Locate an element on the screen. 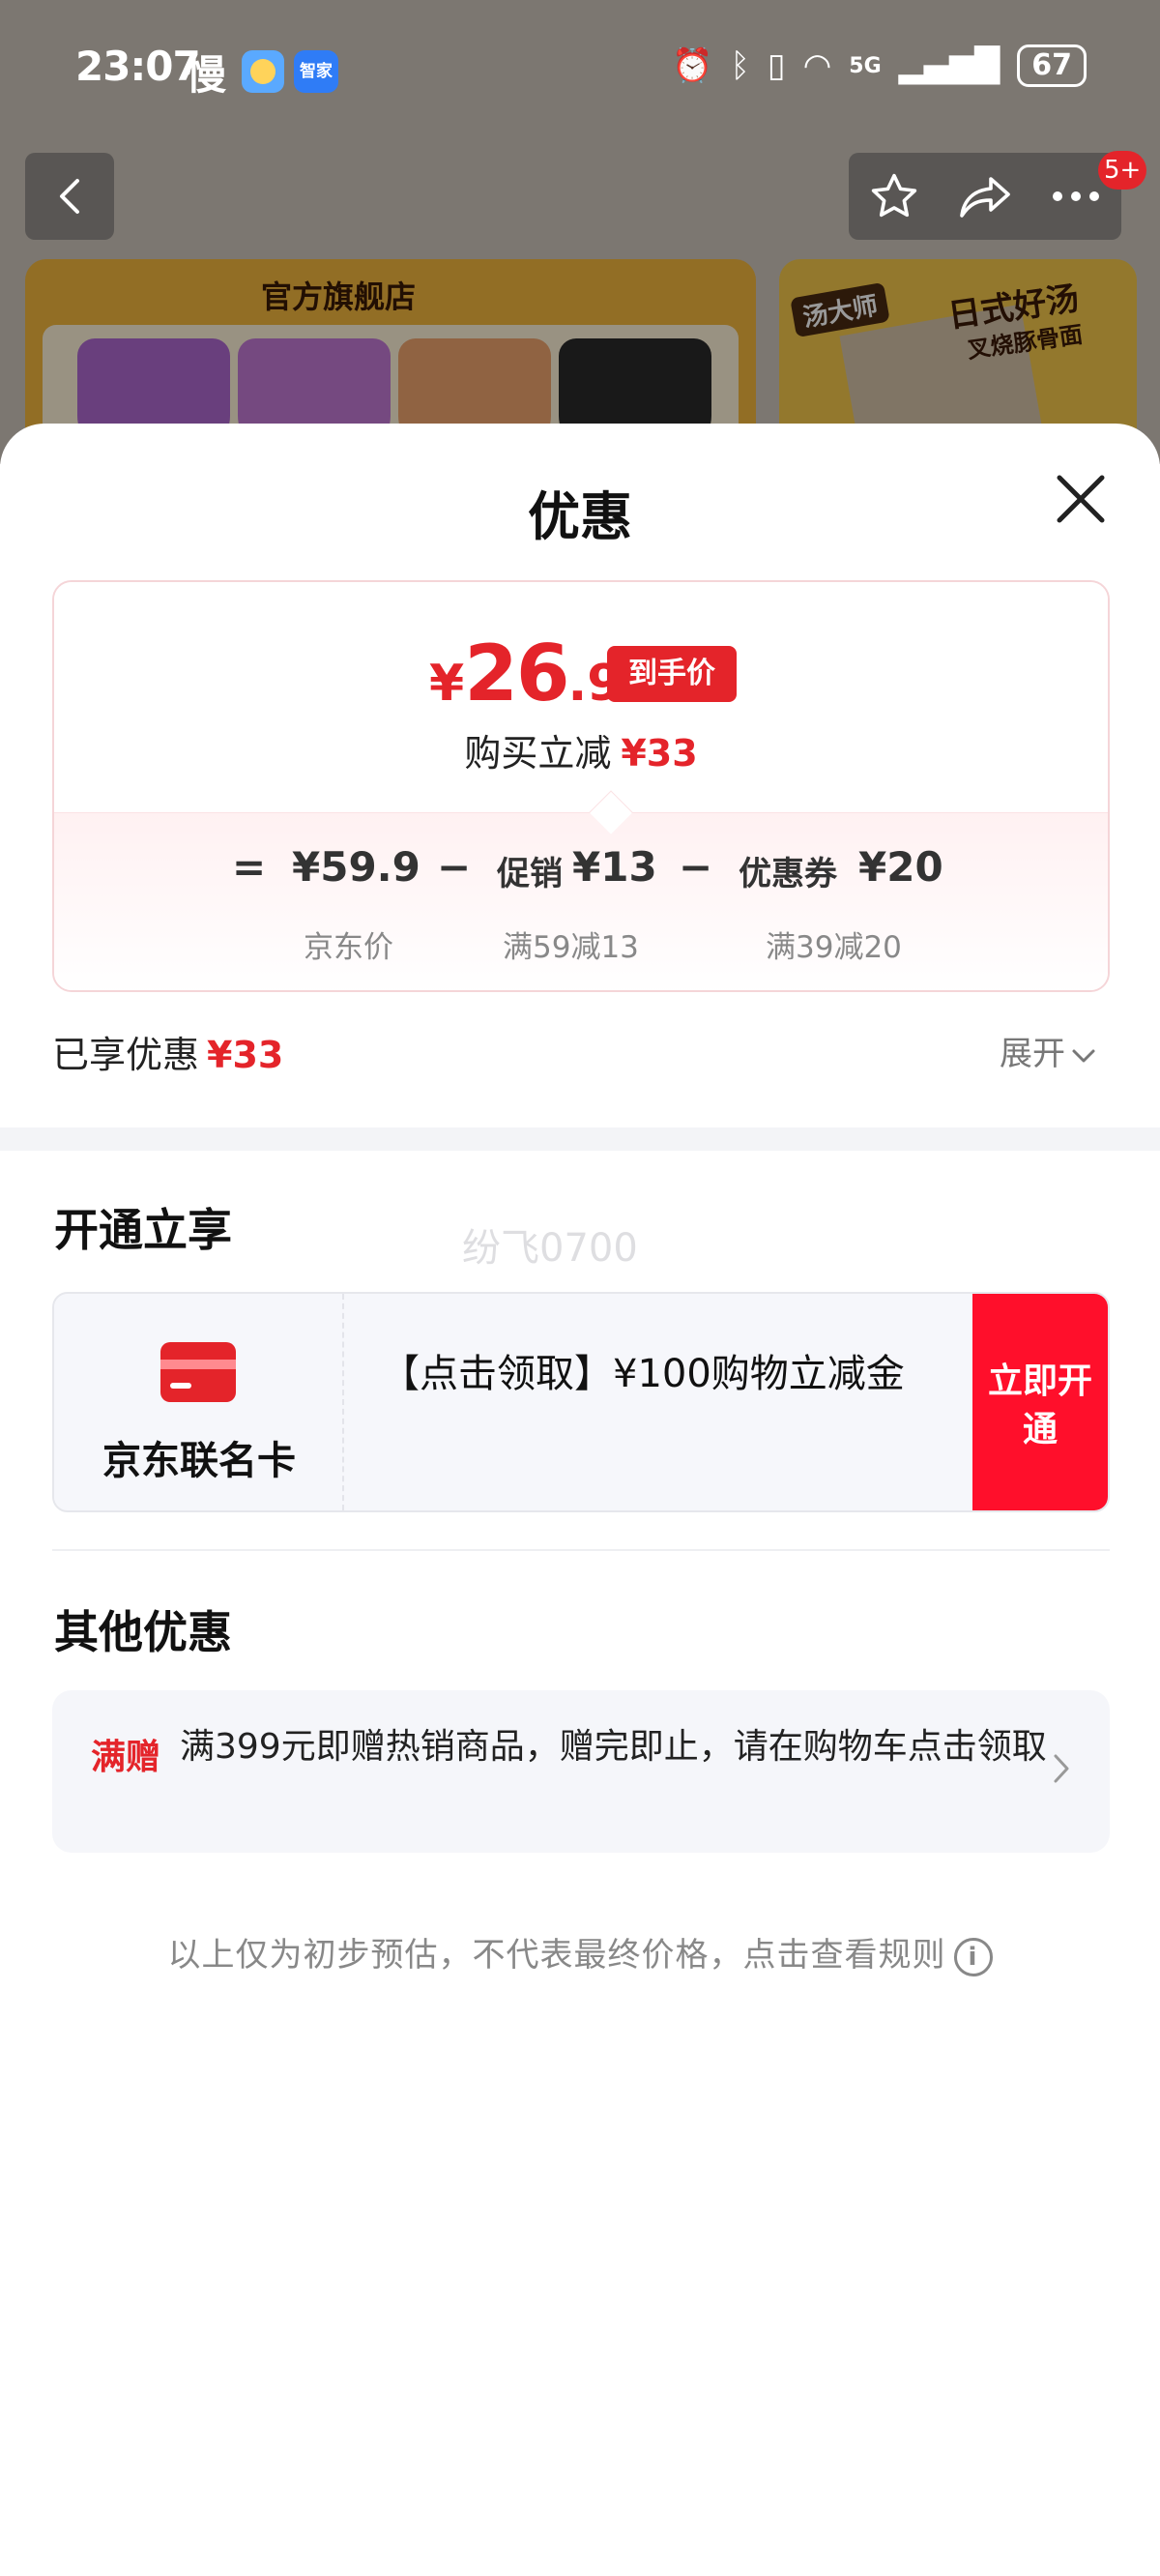 The width and height of the screenshot is (1160, 2576). reduce-label: 购买立减 is located at coordinates (538, 753).